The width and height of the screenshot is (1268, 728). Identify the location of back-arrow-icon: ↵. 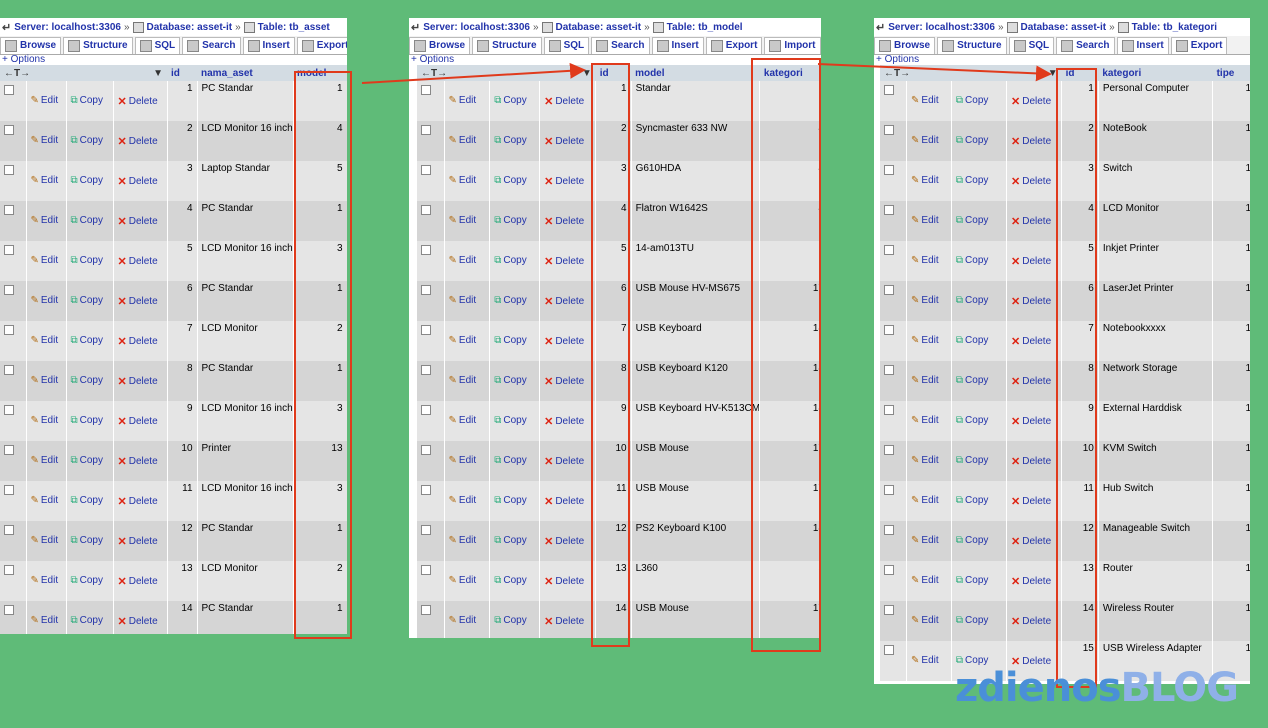
(880, 27).